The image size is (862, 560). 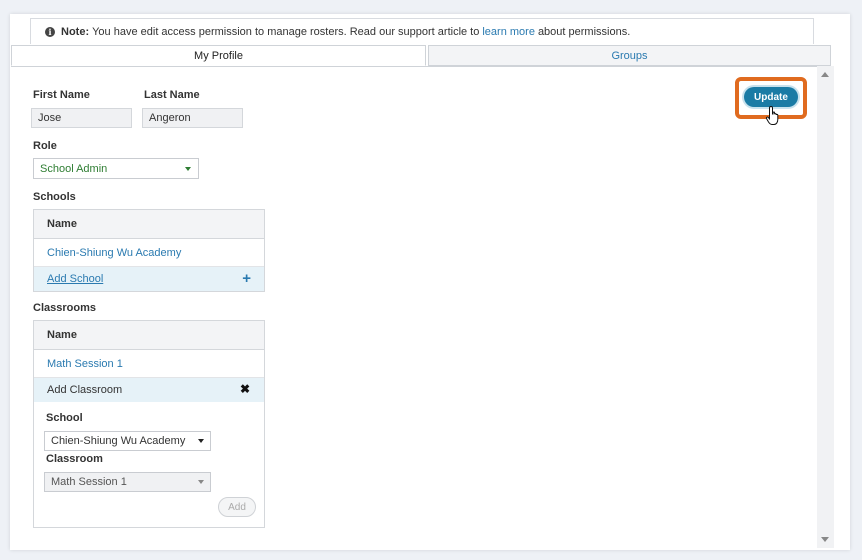 I want to click on role-label: Role, so click(x=45, y=146).